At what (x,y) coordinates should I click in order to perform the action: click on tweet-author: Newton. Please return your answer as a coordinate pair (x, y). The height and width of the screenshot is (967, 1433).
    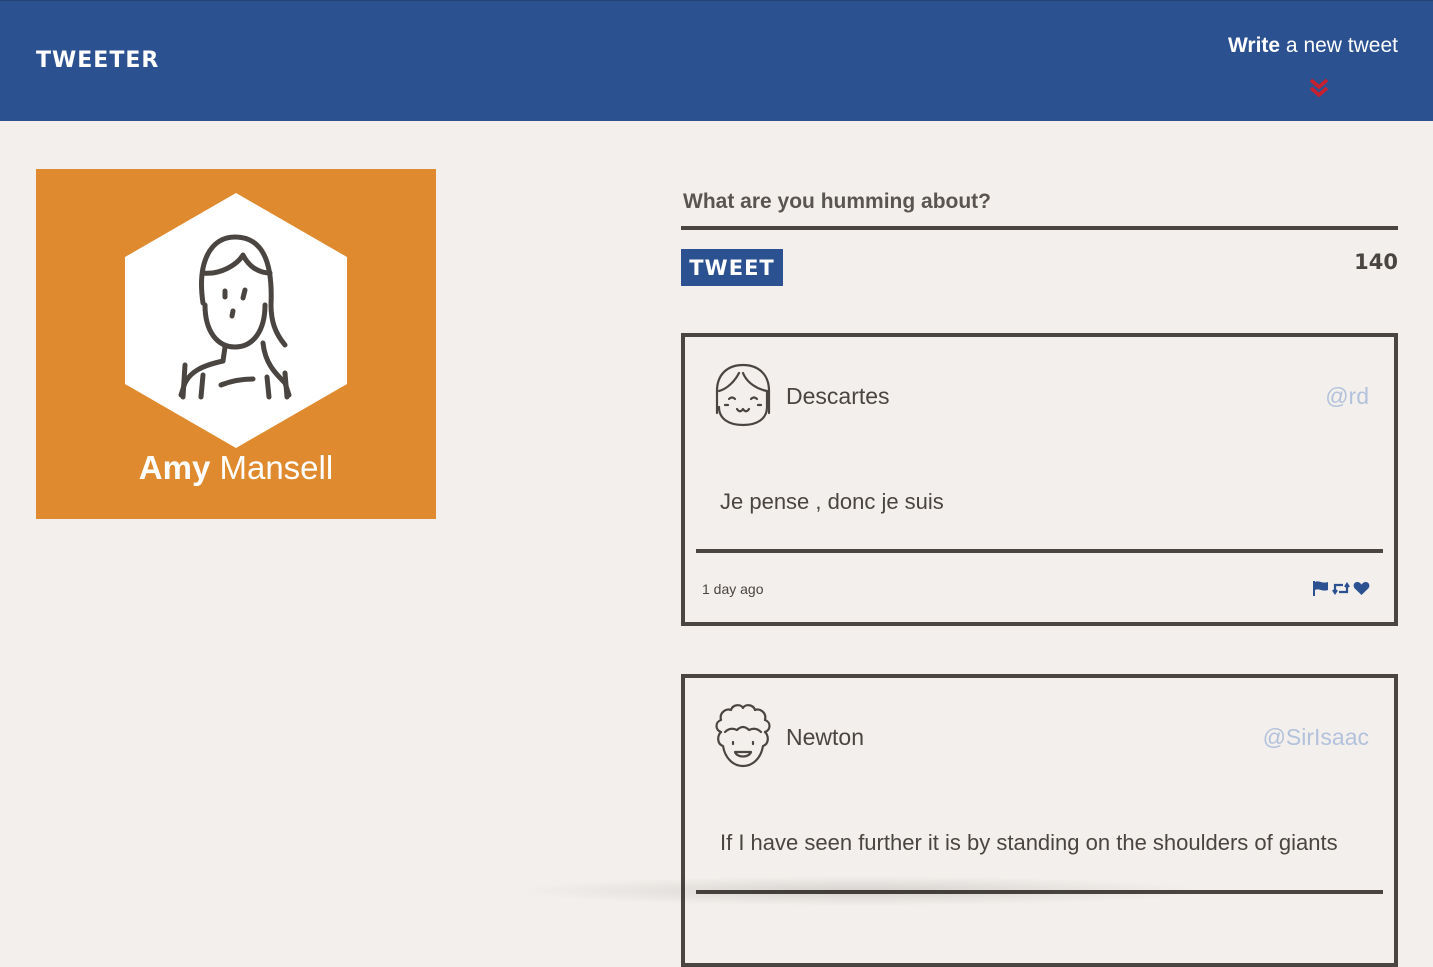
    Looking at the image, I should click on (825, 737).